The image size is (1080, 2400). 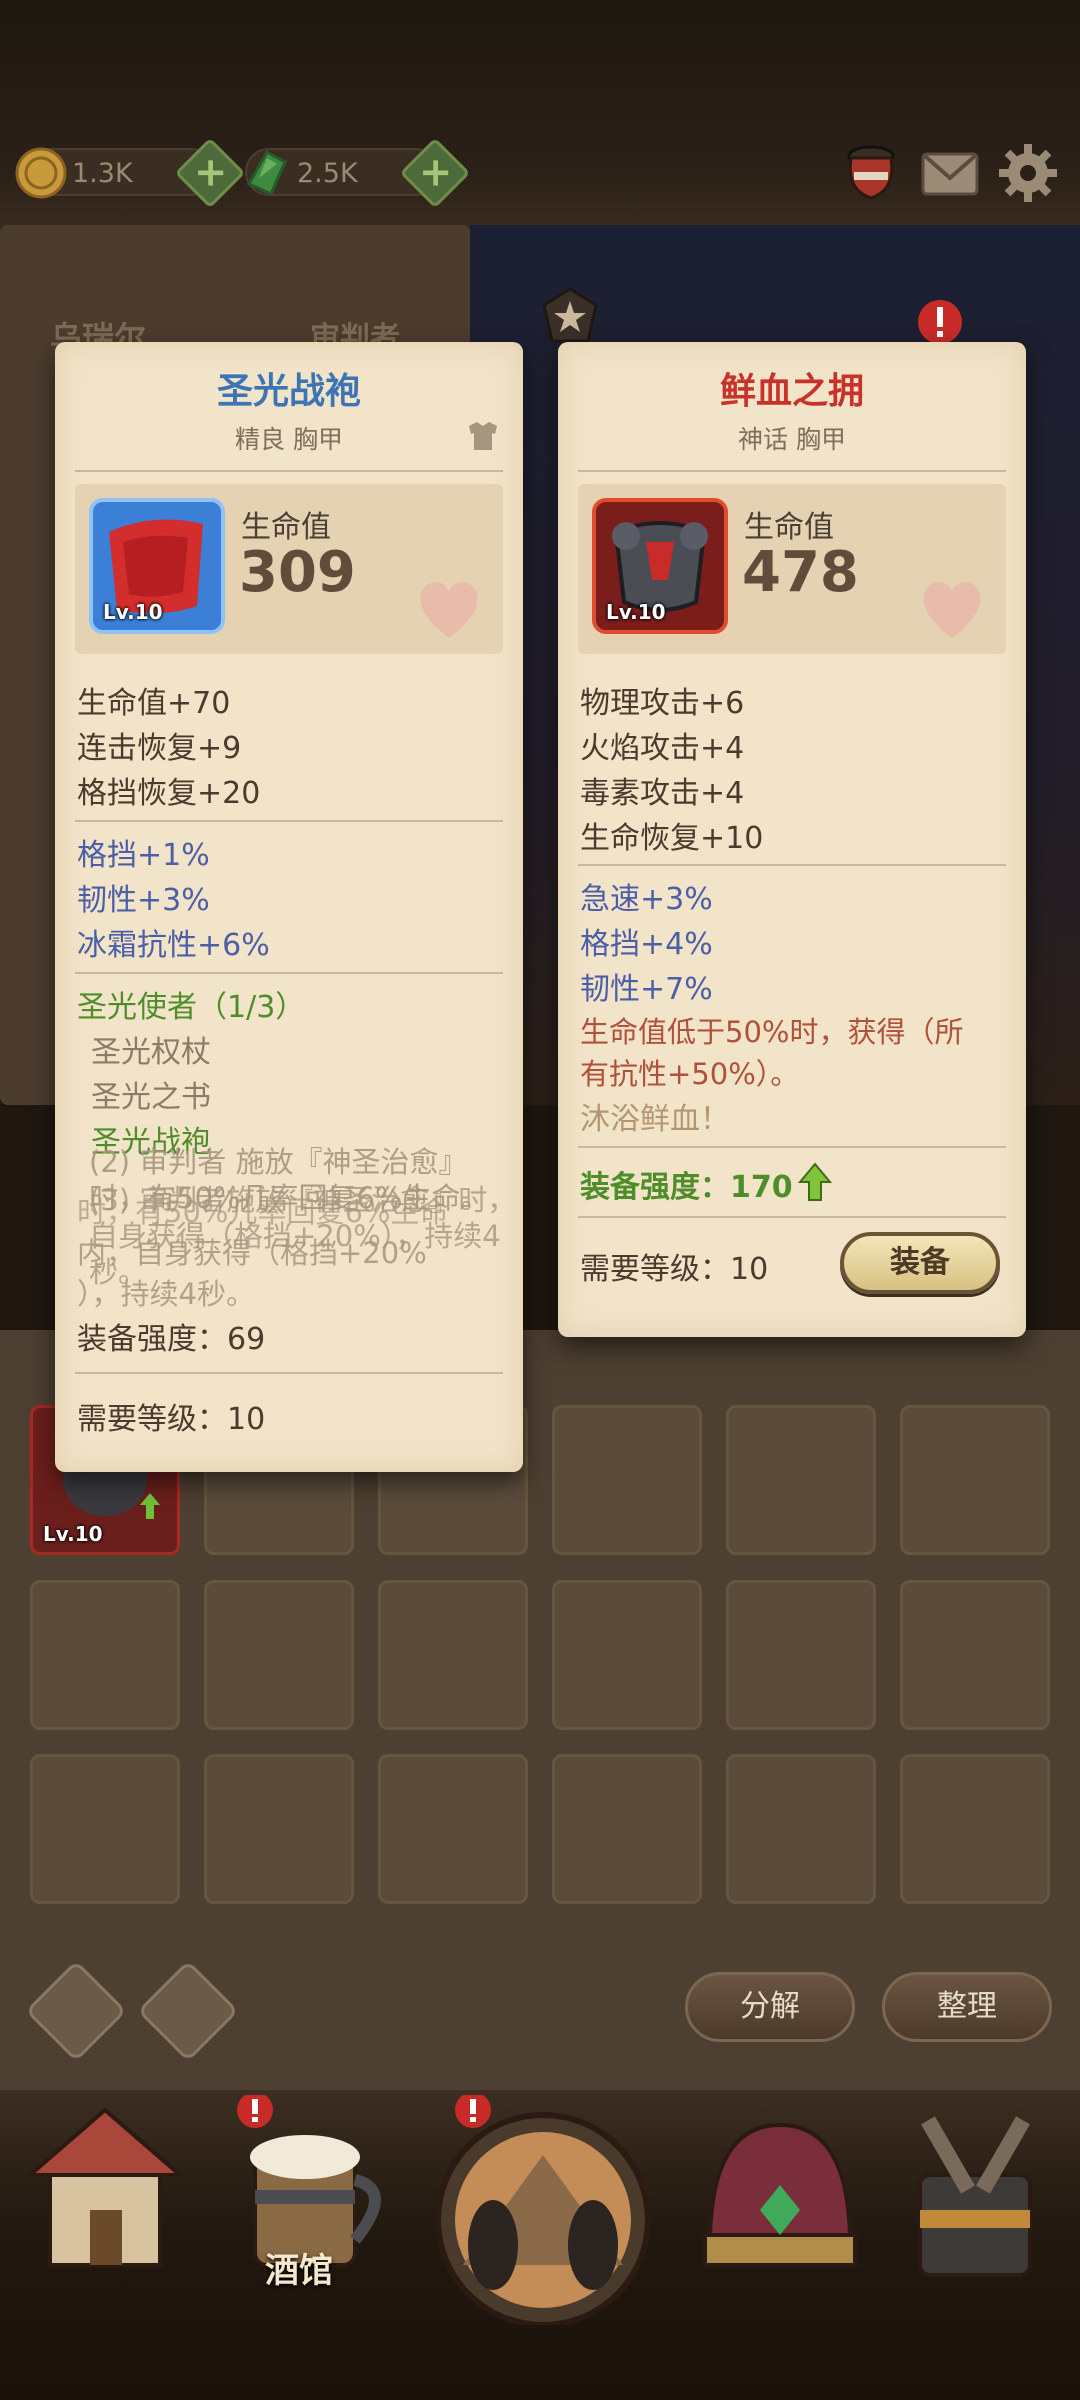 I want to click on gold-coin-icon, so click(x=41, y=173).